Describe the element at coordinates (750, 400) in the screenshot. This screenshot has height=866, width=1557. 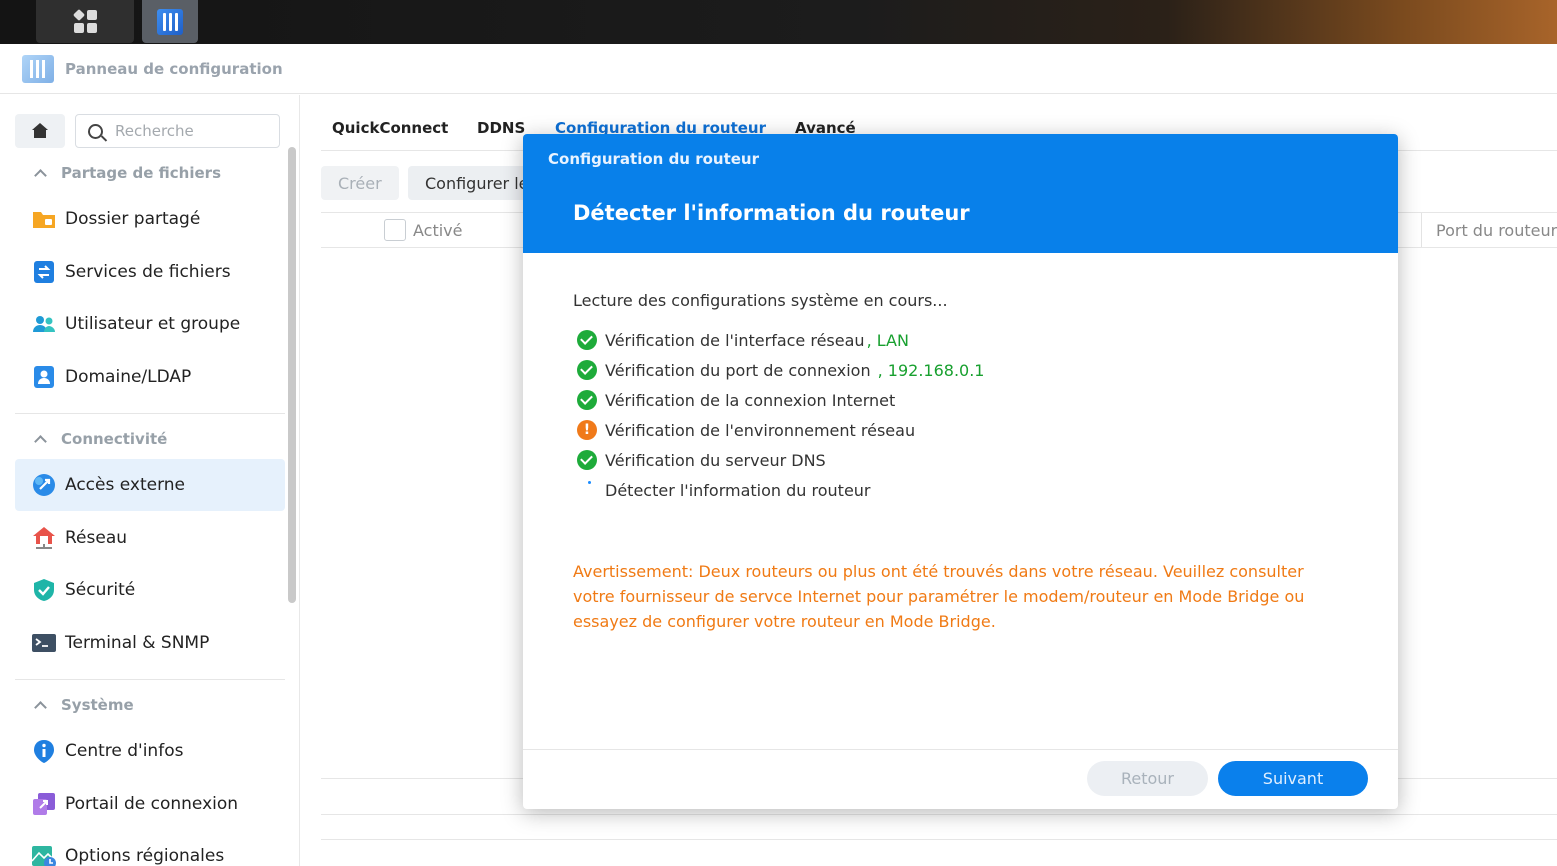
I see `step-label: Vérification de la connexion Internet` at that location.